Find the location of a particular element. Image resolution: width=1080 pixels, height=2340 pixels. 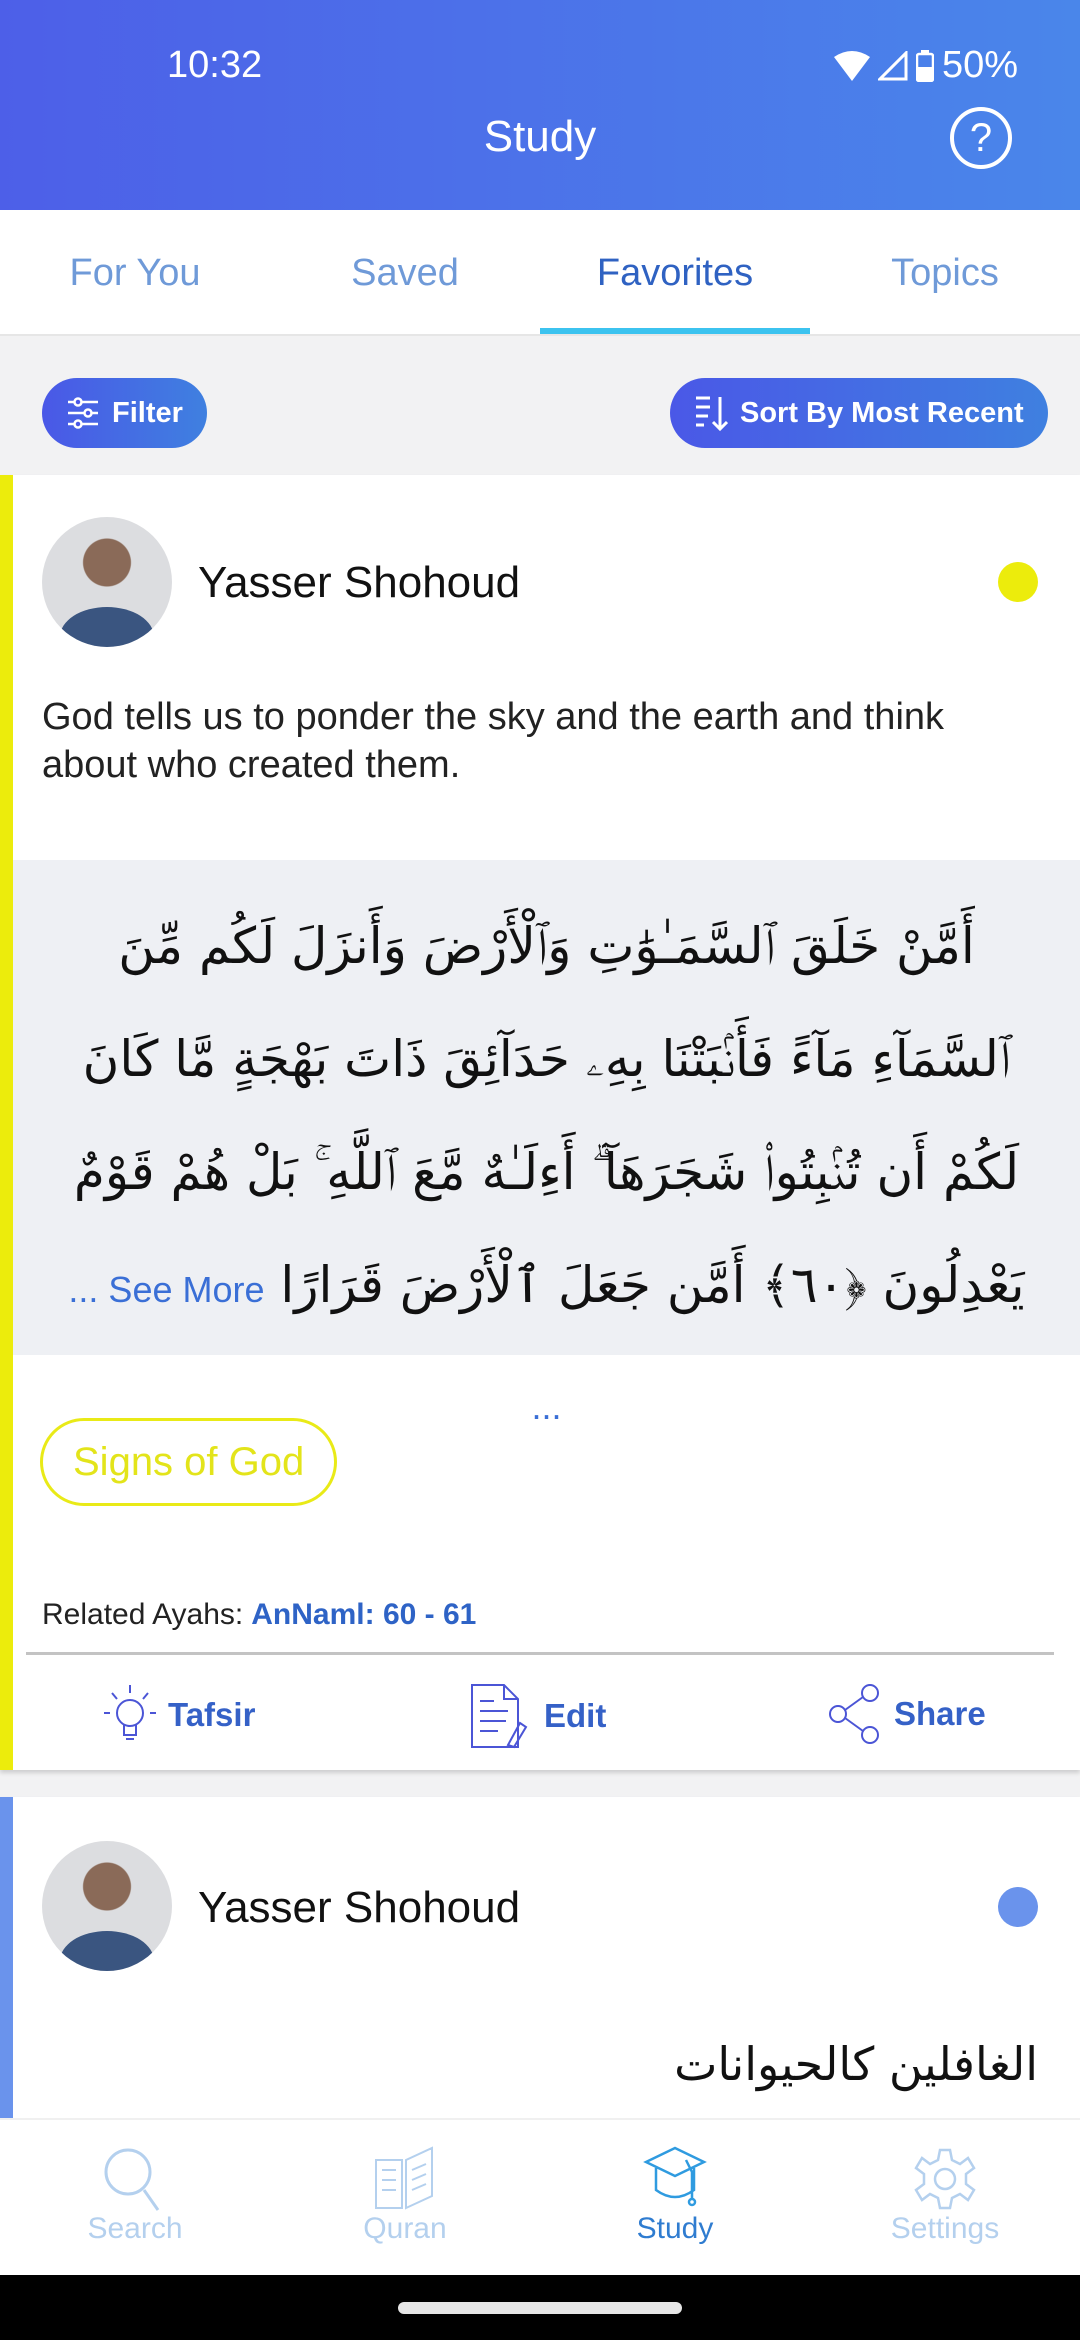

filter-button: Filter is located at coordinates (124, 413).